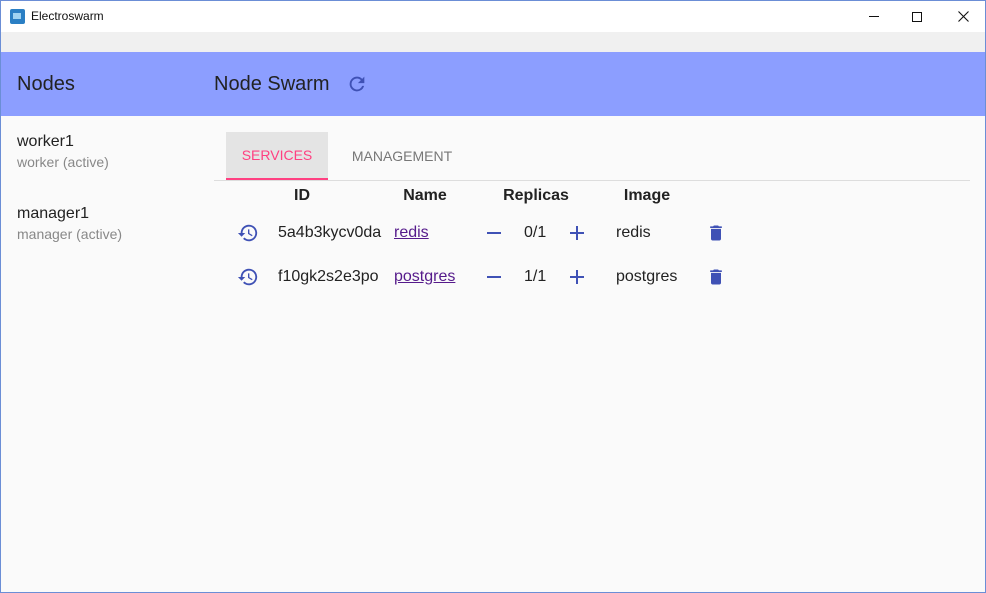  I want to click on refresh-button, so click(357, 84).